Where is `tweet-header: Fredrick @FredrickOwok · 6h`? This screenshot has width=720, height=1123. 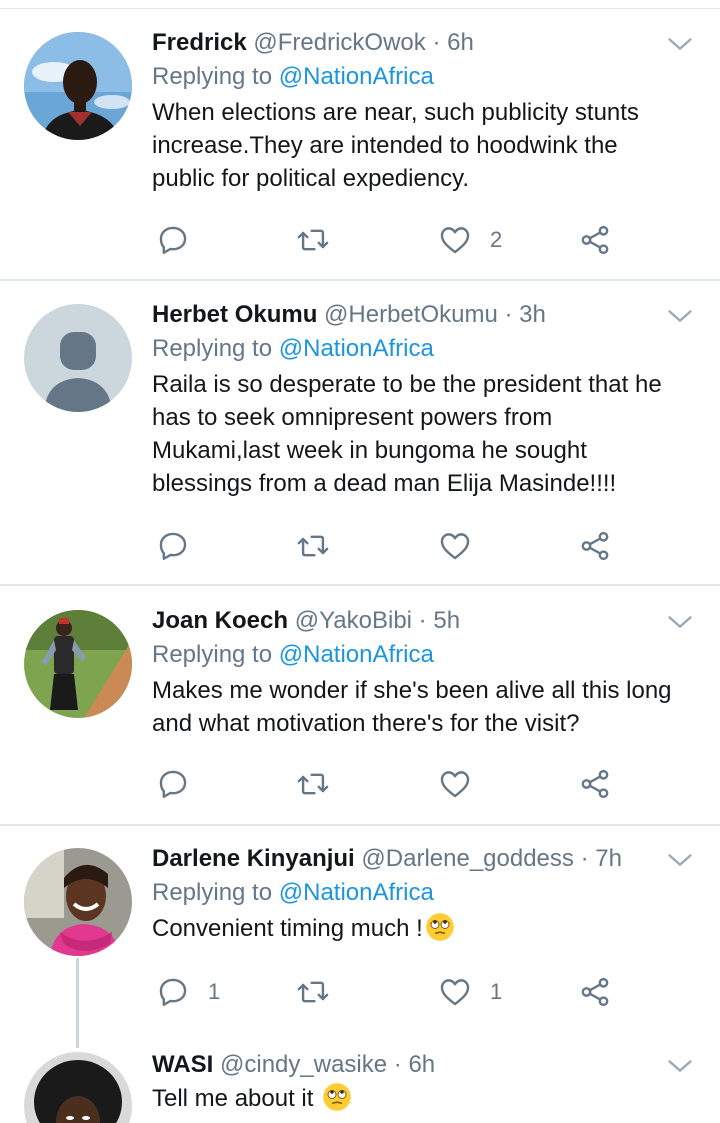
tweet-header: Fredrick @FredrickOwok · 6h is located at coordinates (412, 43).